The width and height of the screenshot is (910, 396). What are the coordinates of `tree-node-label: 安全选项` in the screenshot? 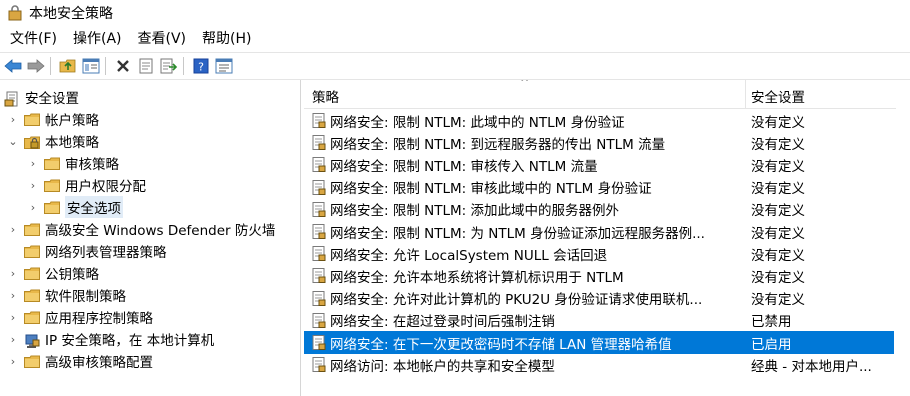 It's located at (94, 207).